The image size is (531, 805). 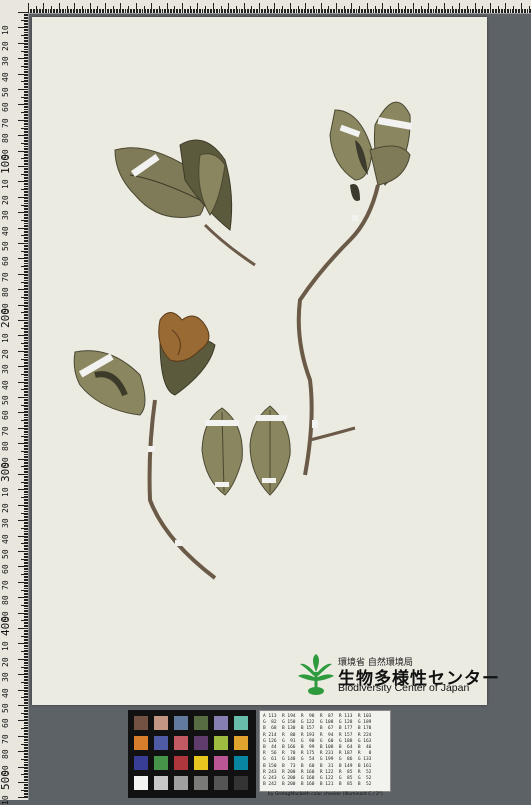 What do you see at coordinates (317, 747) in the screenshot?
I see `color-value-row: B 44 B 166 B 99 B 108 B 64 B 46` at bounding box center [317, 747].